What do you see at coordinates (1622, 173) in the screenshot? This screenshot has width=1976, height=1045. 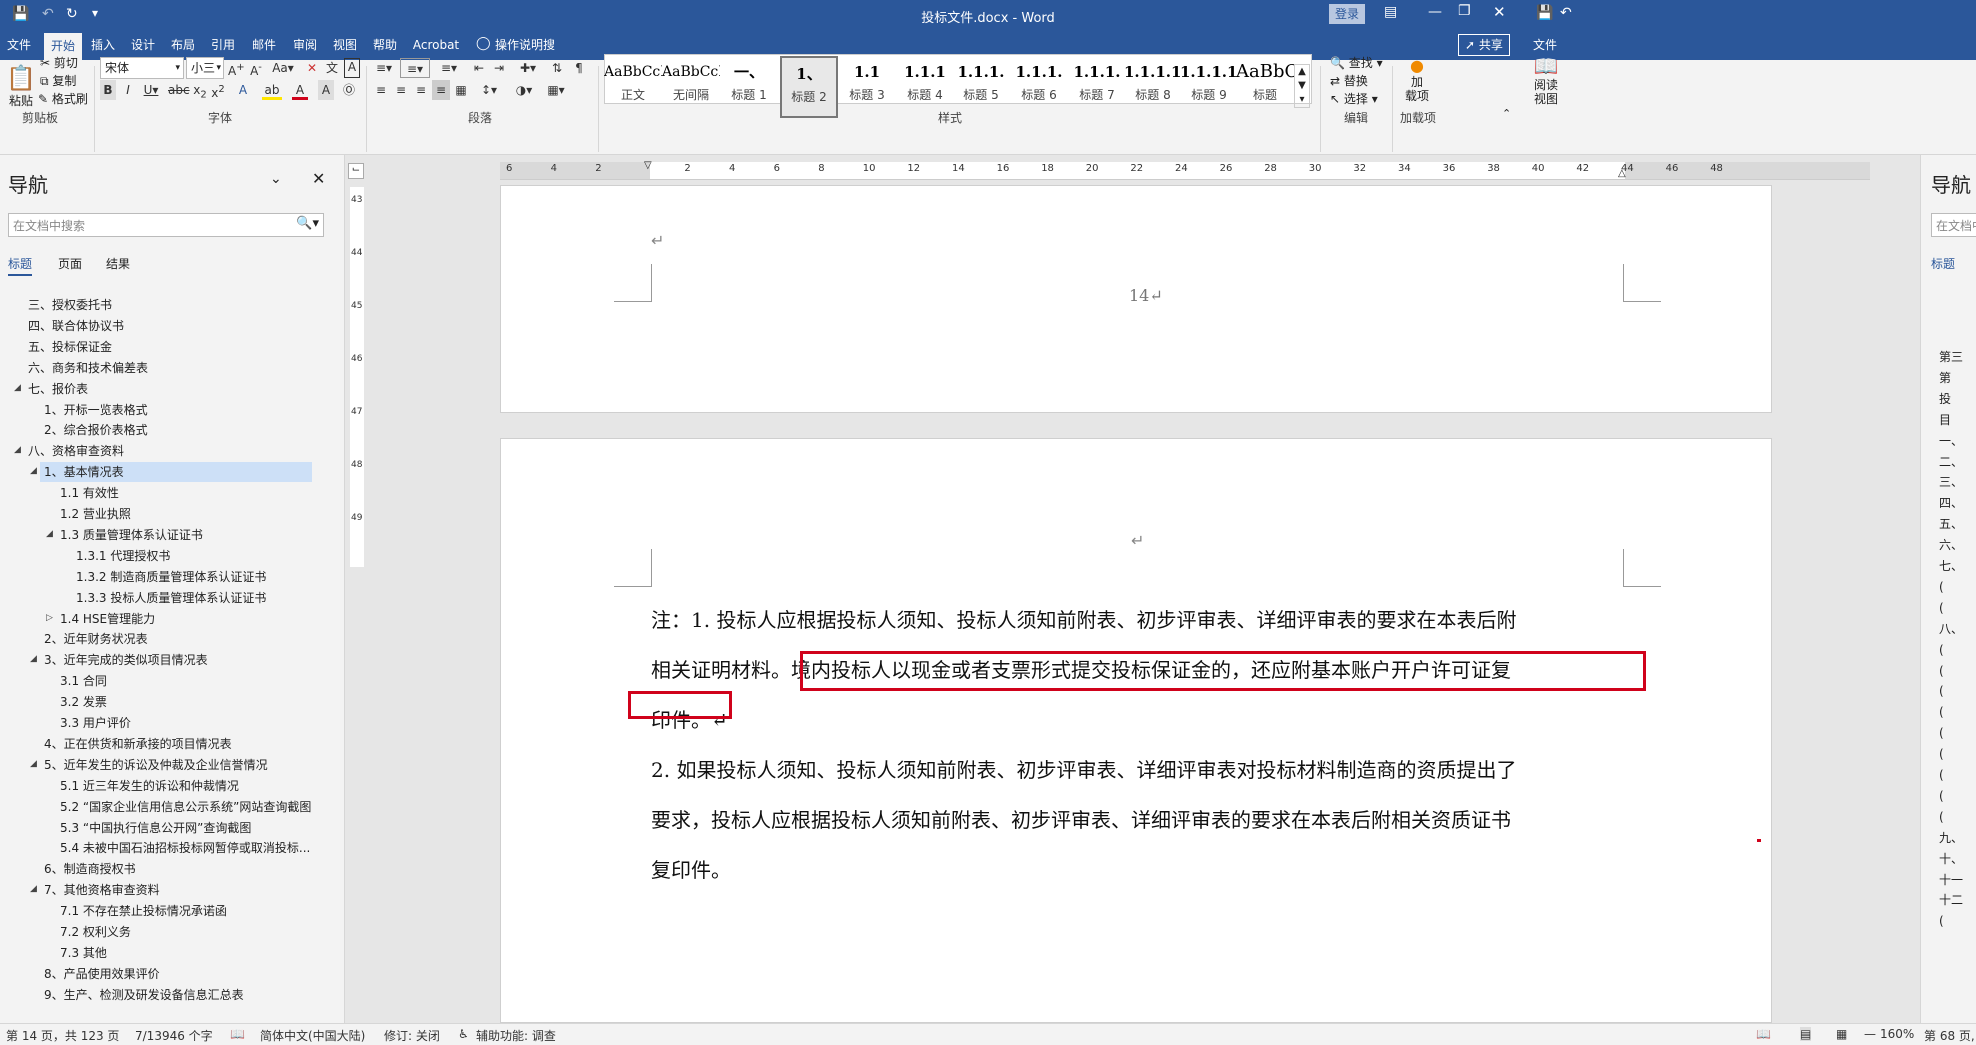 I see `right-indent-marker: △` at bounding box center [1622, 173].